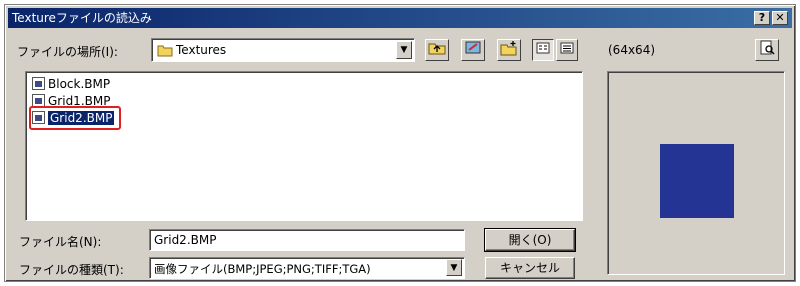  Describe the element at coordinates (632, 50) in the screenshot. I see `preview-size-text: (64x64)` at that location.